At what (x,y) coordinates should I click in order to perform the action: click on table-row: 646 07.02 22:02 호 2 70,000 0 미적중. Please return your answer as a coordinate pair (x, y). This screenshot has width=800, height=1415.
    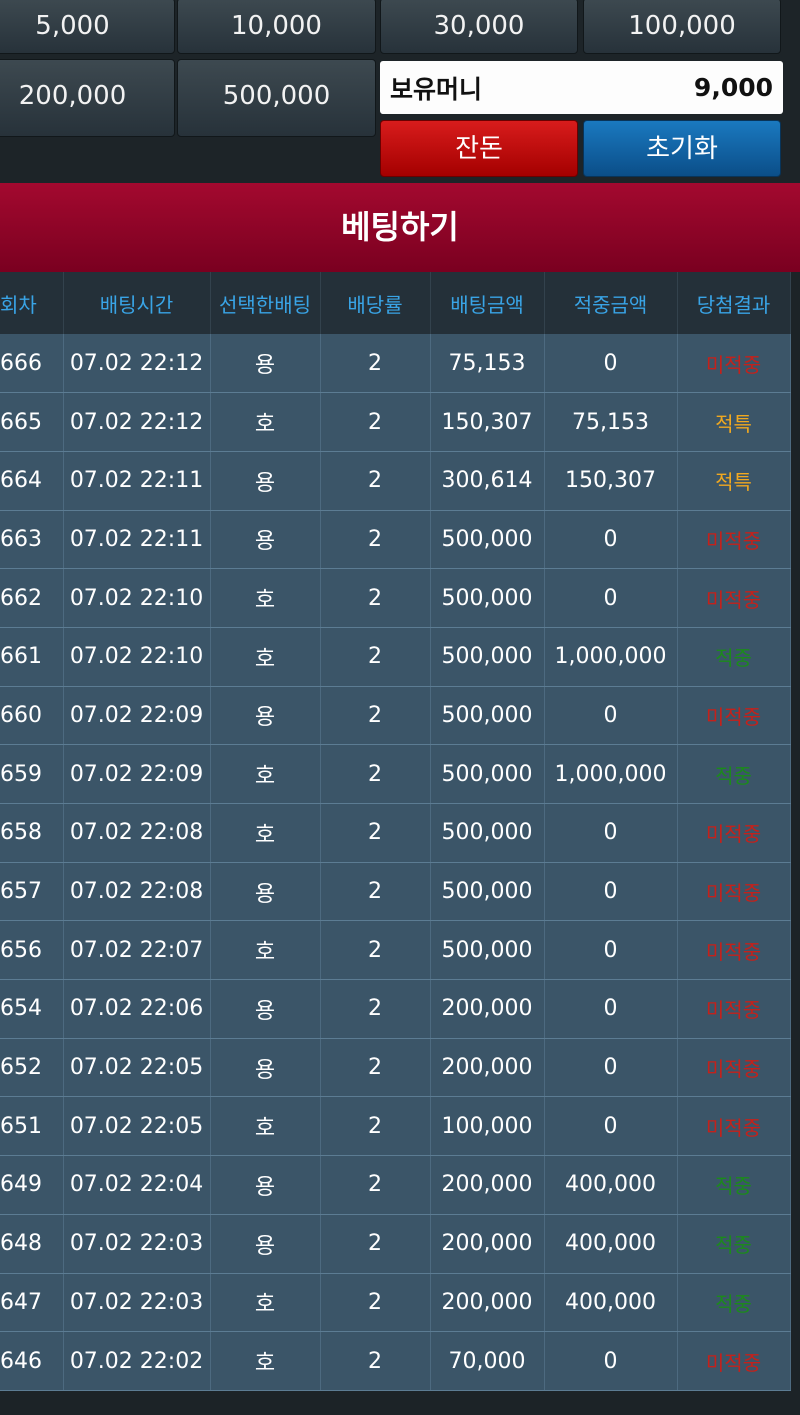
    Looking at the image, I should click on (395, 1361).